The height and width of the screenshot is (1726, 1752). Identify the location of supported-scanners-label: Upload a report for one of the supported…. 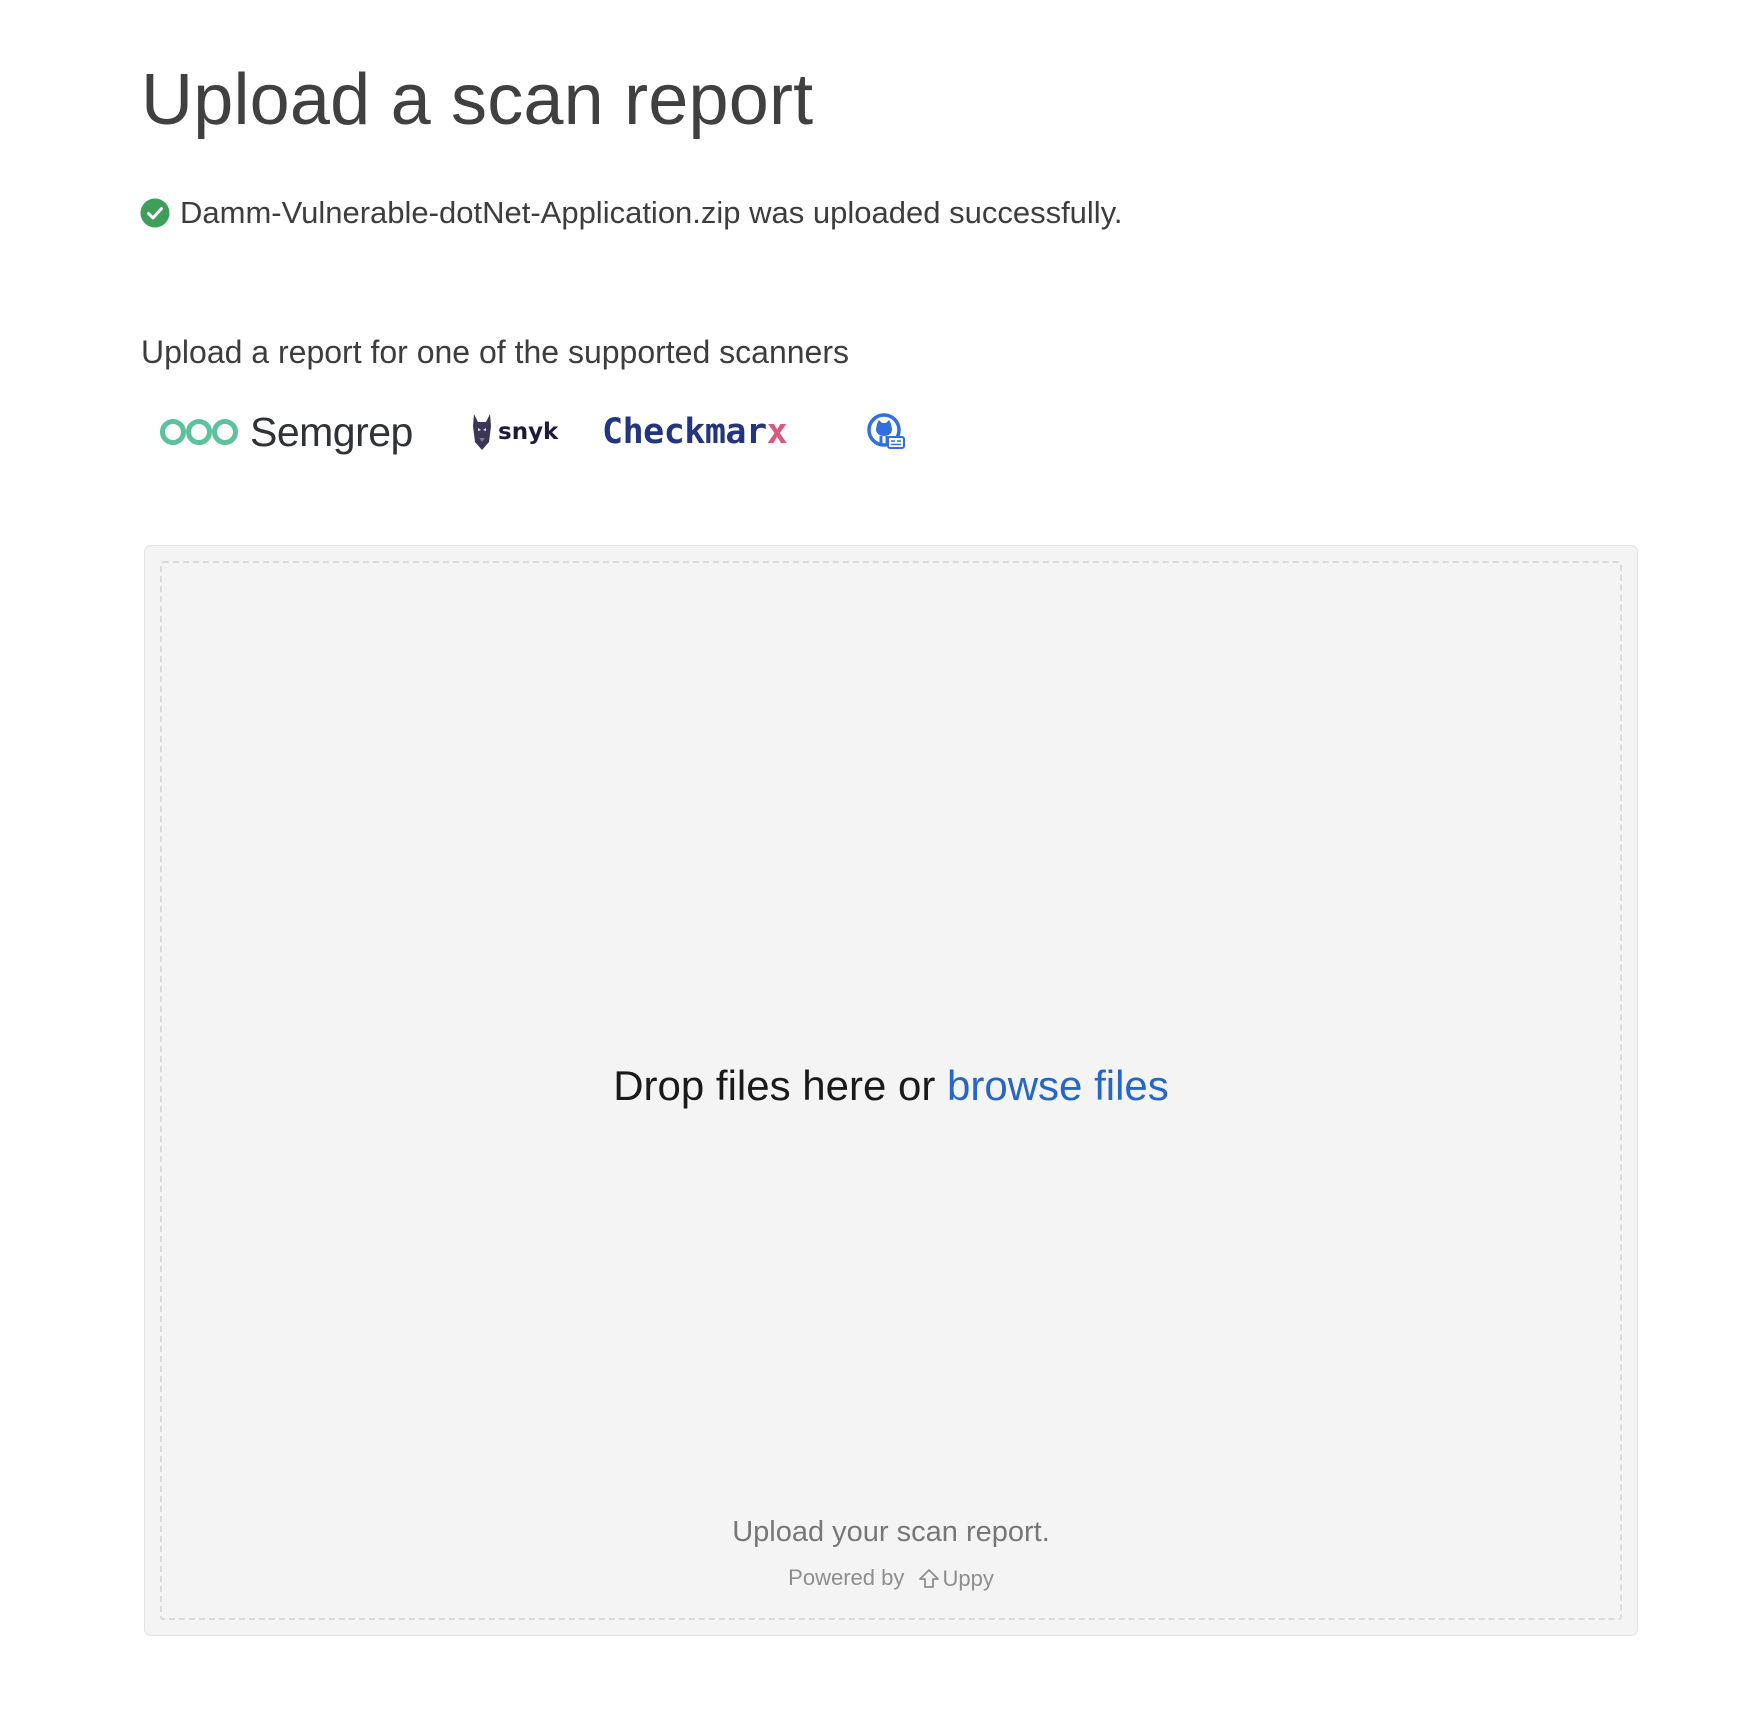
(495, 352).